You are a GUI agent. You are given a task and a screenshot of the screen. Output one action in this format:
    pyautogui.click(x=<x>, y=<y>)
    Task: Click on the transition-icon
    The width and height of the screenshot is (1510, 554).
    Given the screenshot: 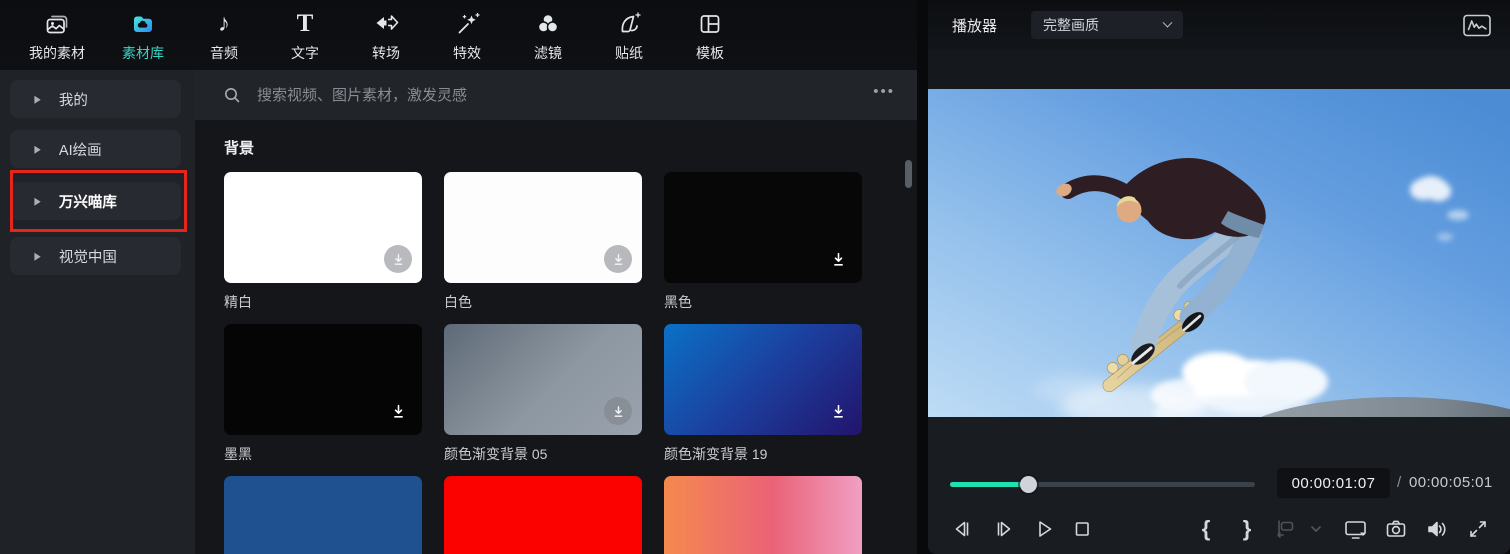 What is the action you would take?
    pyautogui.click(x=386, y=24)
    